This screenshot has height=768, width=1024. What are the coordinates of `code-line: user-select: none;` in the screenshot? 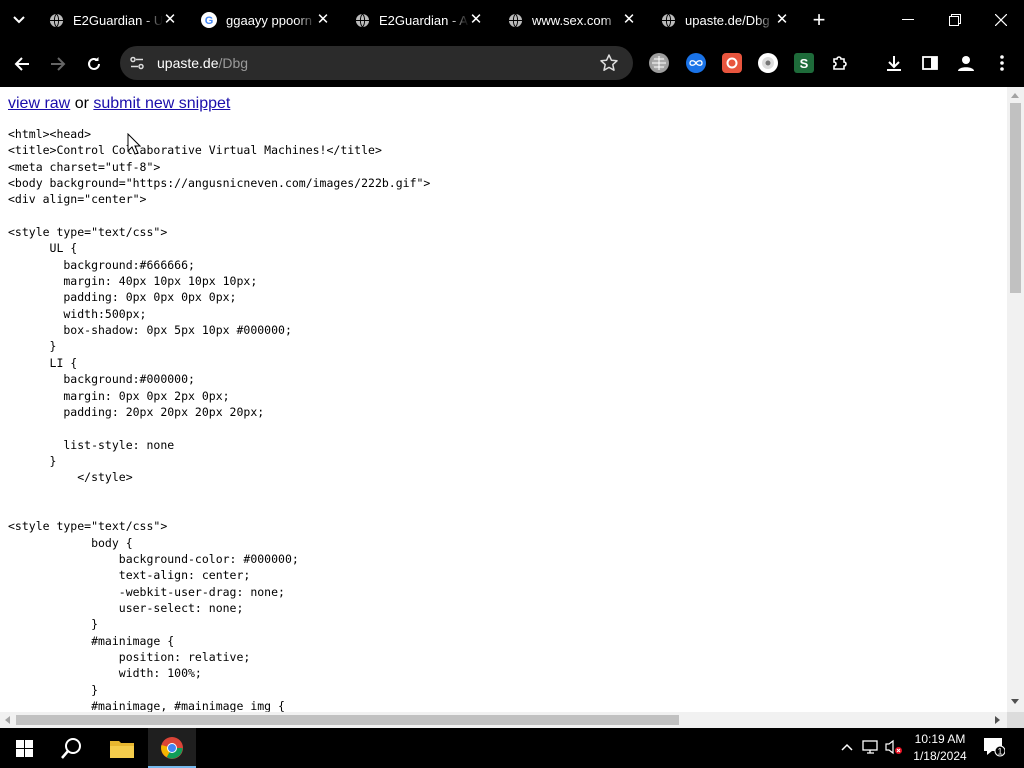 It's located at (126, 607).